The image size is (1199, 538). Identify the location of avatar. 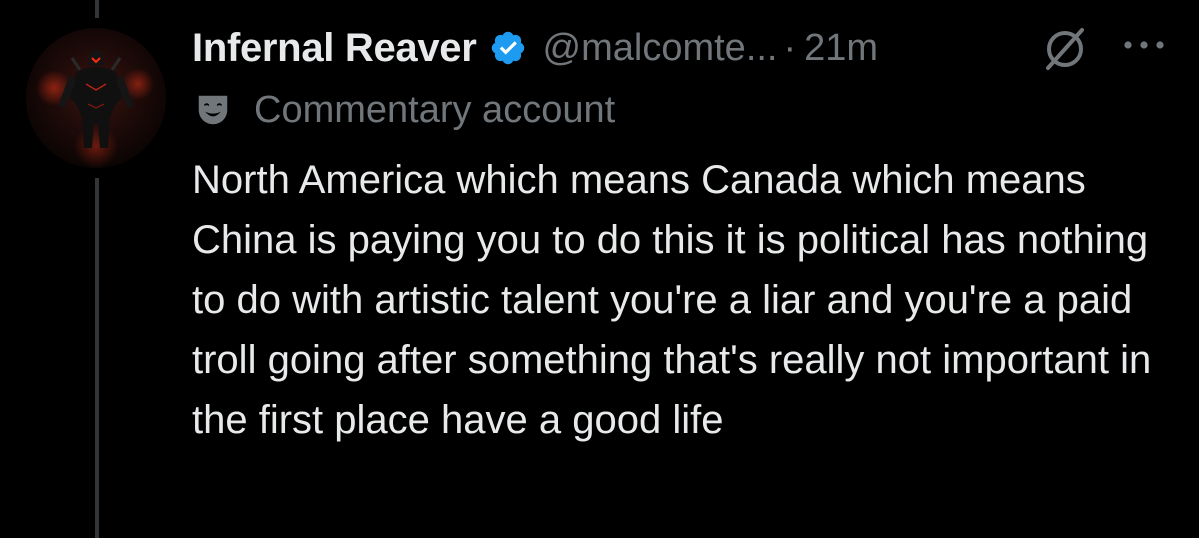
(96, 98).